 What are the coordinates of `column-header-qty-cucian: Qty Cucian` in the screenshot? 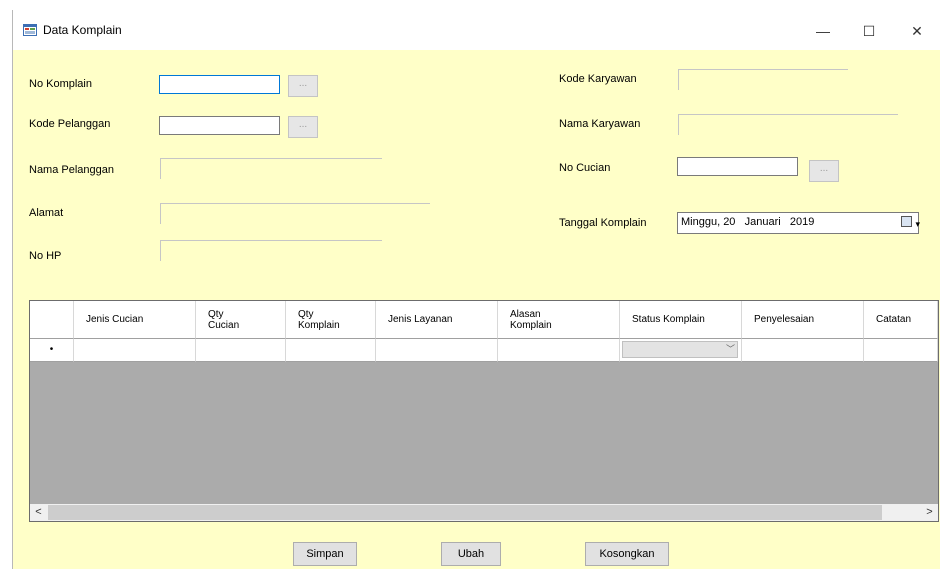 It's located at (241, 320).